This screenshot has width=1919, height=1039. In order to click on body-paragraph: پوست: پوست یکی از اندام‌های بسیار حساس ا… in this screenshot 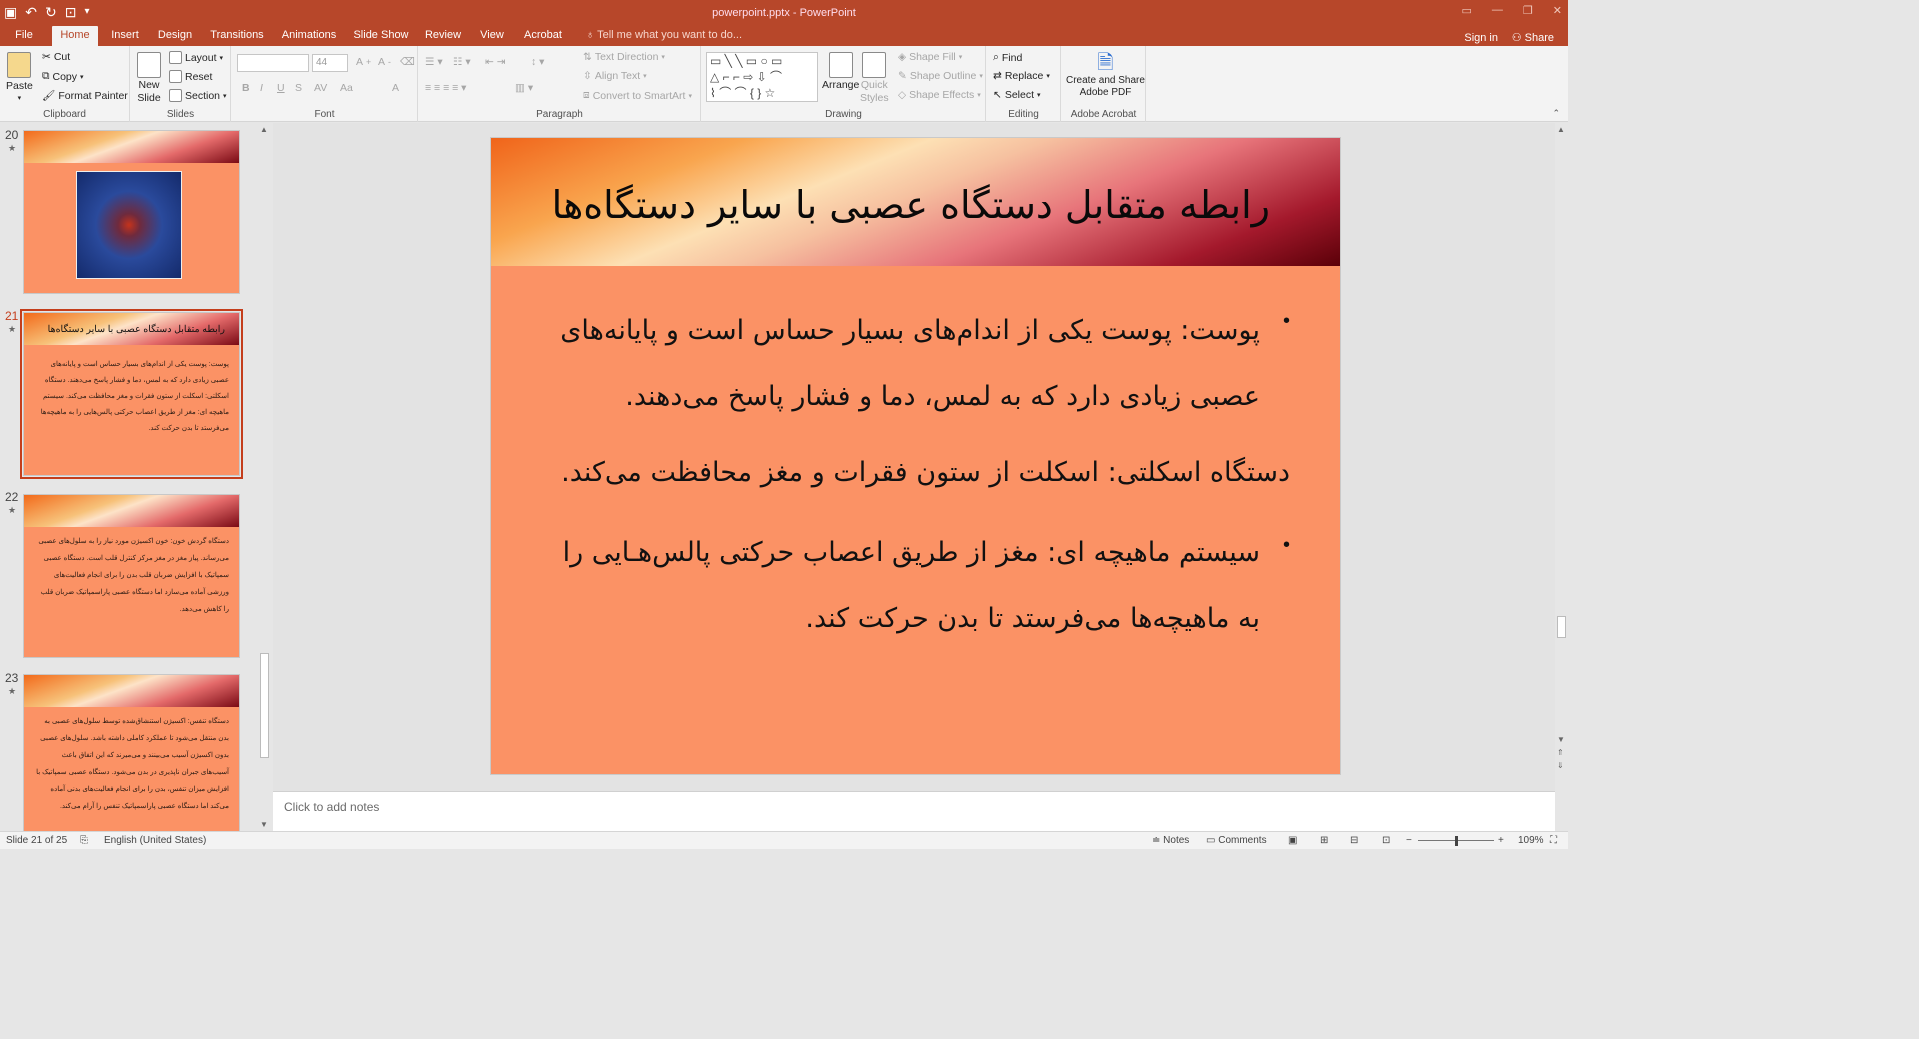, I will do `click(890, 331)`.